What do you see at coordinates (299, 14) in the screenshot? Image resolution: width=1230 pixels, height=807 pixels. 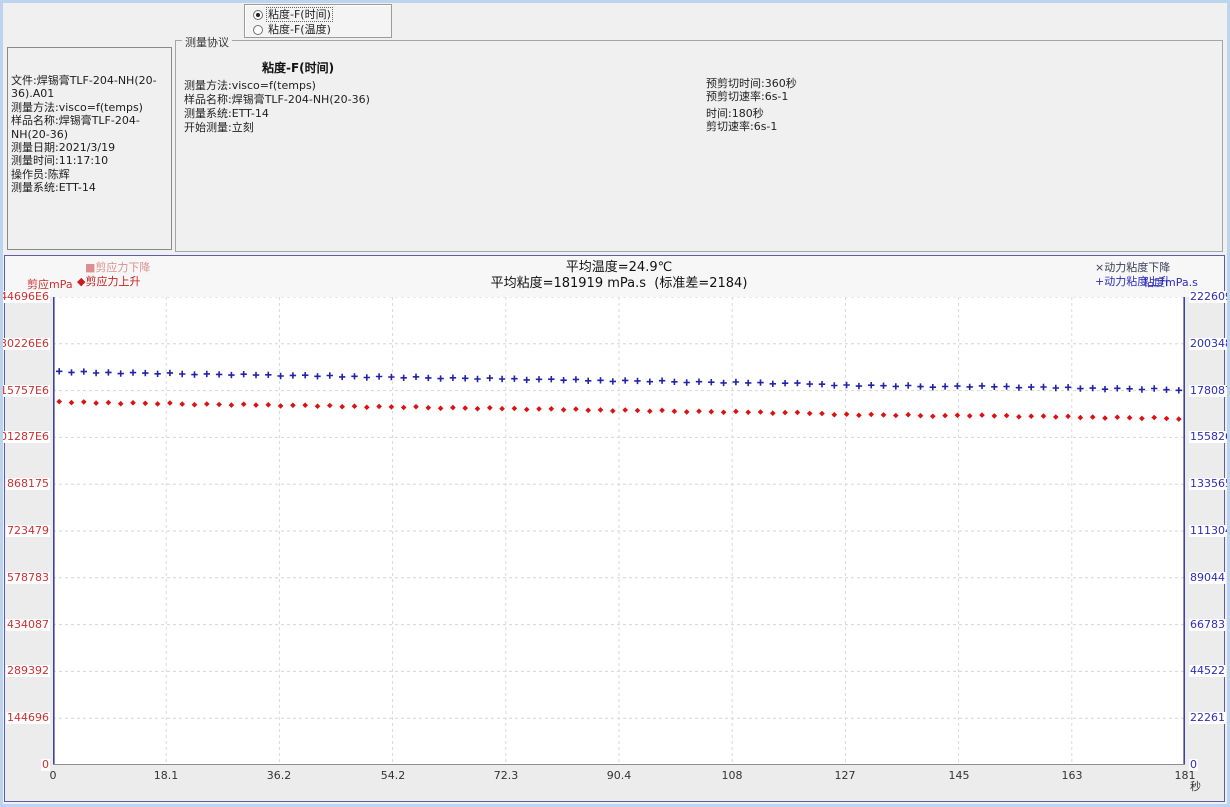 I see `radio-label: 粘度-F(时间)` at bounding box center [299, 14].